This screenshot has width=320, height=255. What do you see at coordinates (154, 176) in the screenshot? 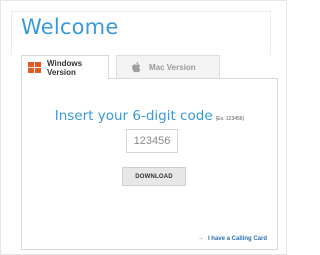
I see `download-button: DOWNLOAD` at bounding box center [154, 176].